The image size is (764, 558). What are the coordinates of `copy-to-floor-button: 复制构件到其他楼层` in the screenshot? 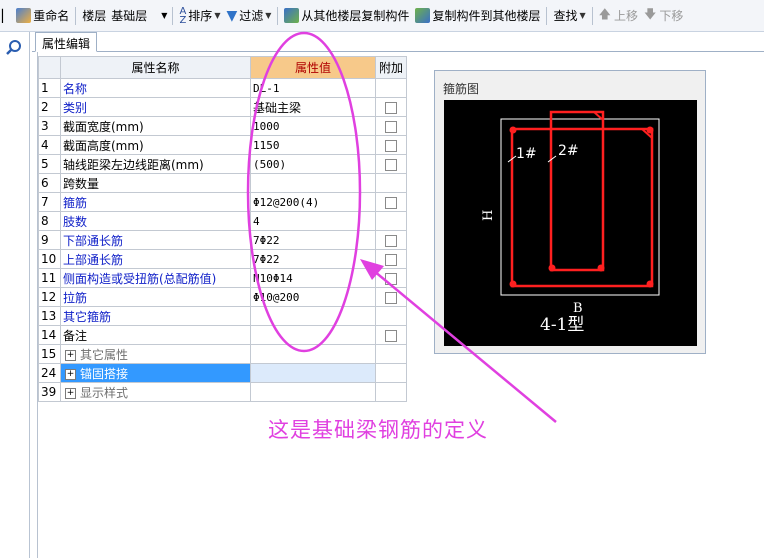 It's located at (477, 16).